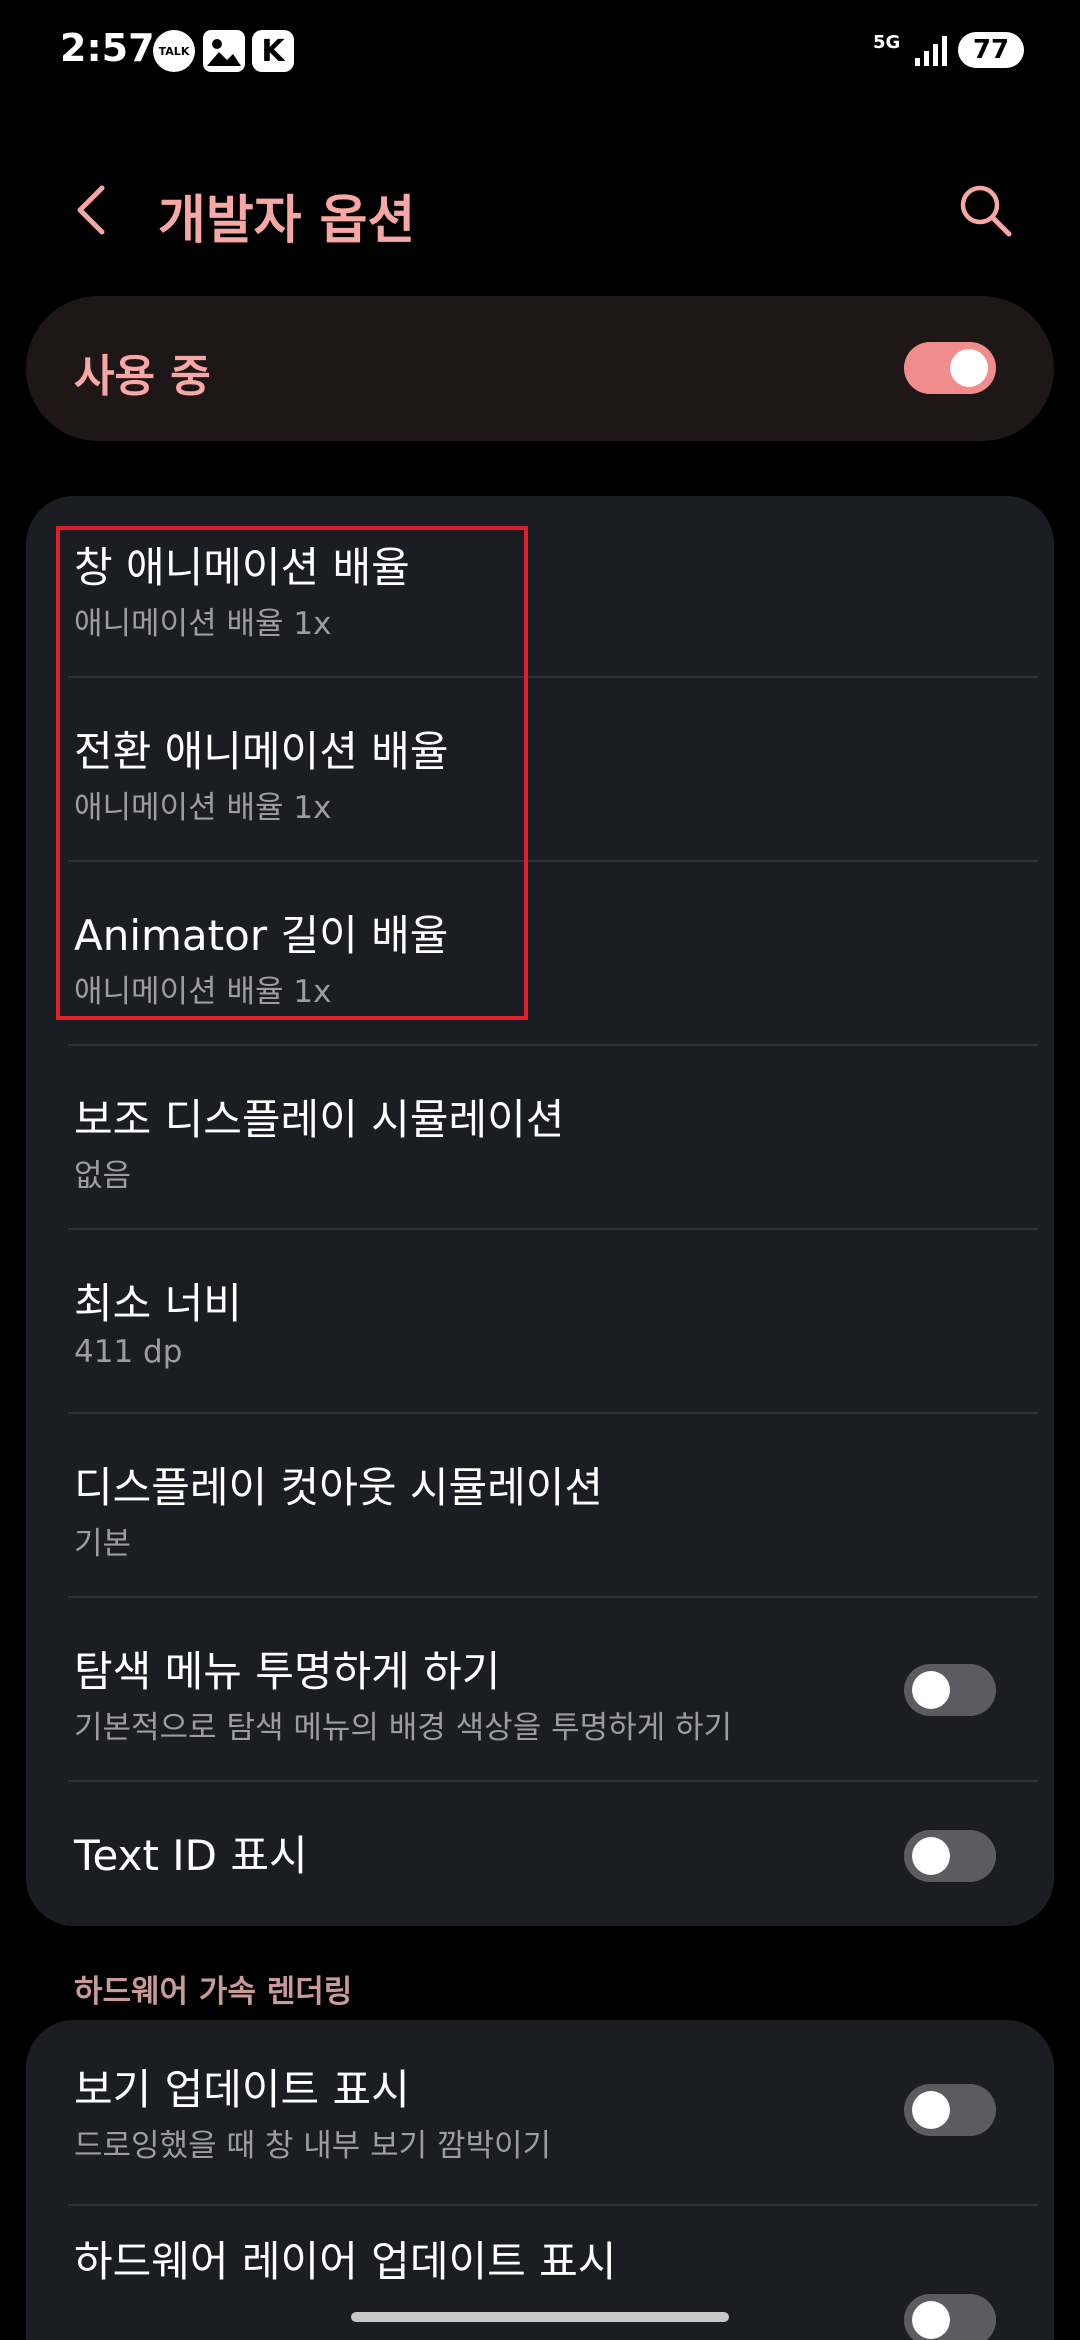 This screenshot has height=2340, width=1080. What do you see at coordinates (158, 1303) in the screenshot?
I see `setting-title: 최소 너비` at bounding box center [158, 1303].